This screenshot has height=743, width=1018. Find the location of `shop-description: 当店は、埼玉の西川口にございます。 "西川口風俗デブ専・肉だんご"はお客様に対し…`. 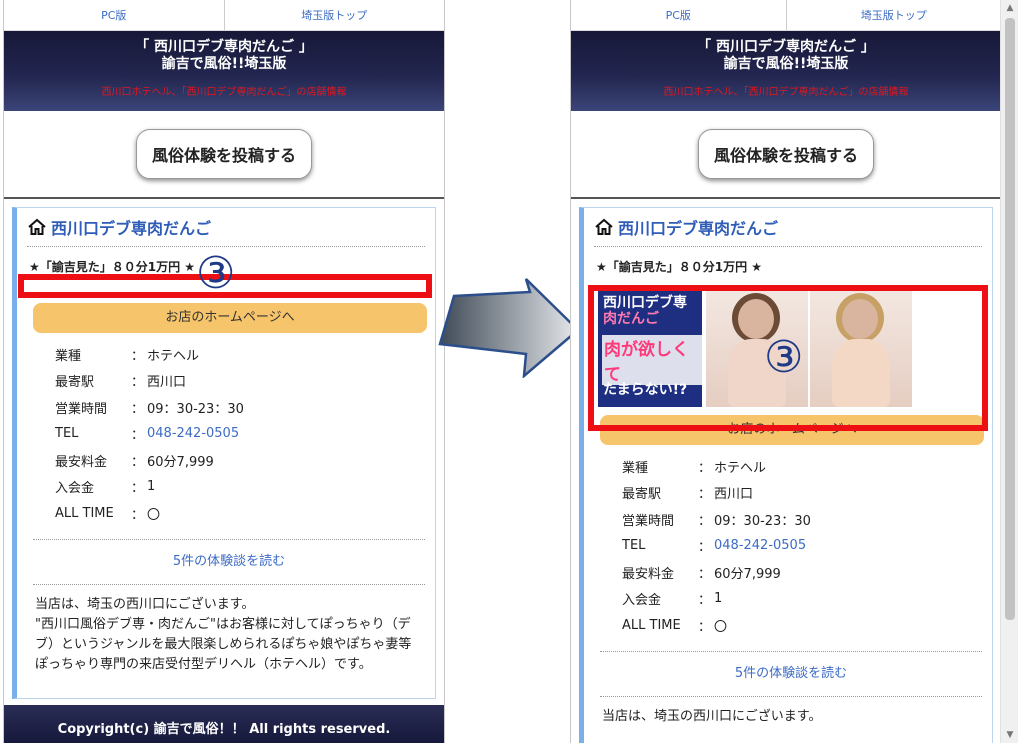

shop-description: 当店は、埼玉の西川口にございます。 "西川口風俗デブ専・肉だんご"はお客様に対し… is located at coordinates (223, 634).